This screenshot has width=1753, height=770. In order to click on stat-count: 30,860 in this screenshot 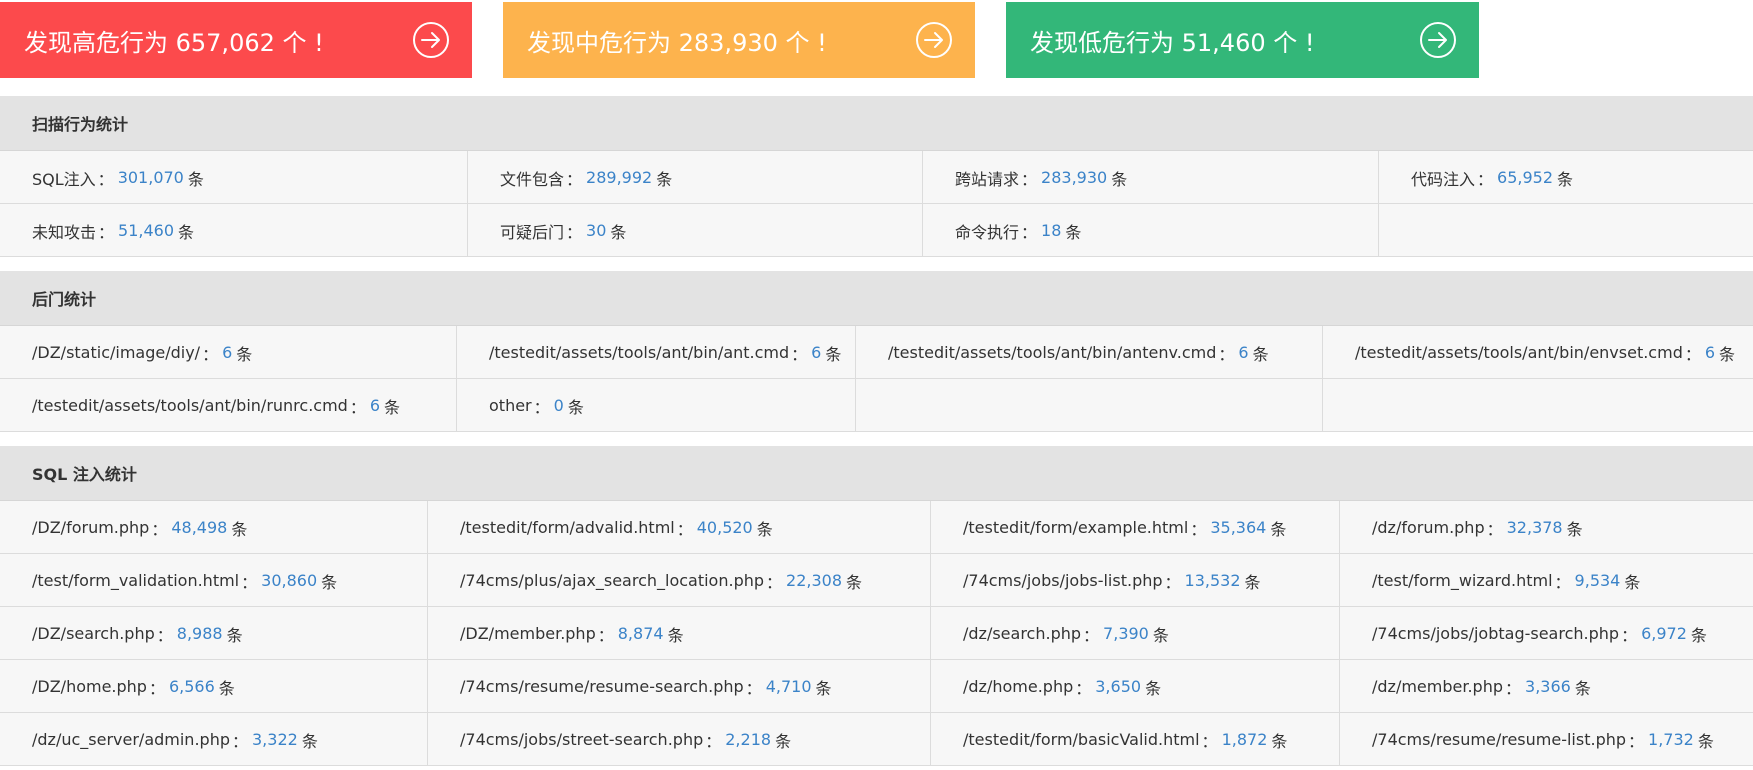, I will do `click(289, 580)`.